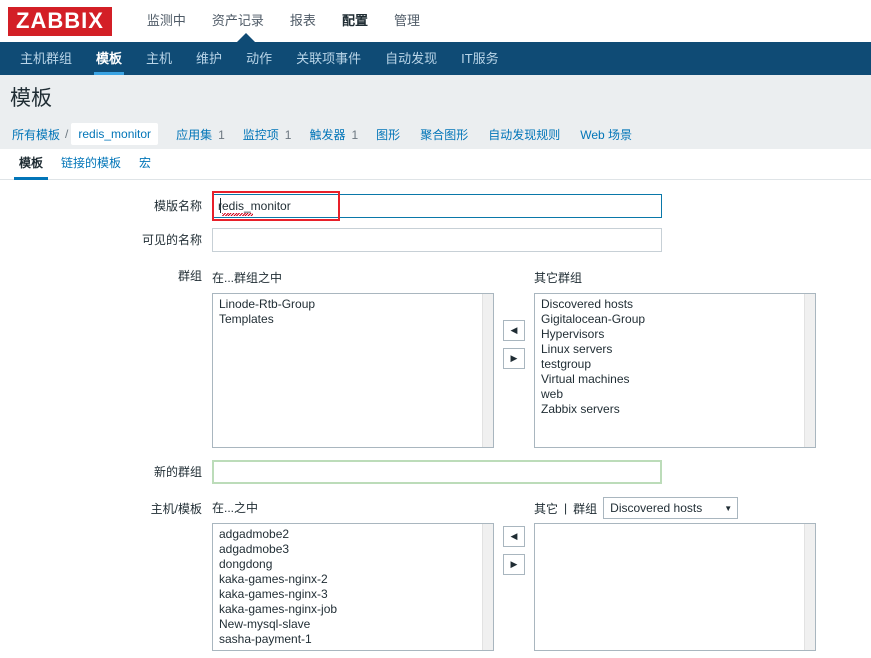 The width and height of the screenshot is (871, 658). I want to click on form-row-template-name: 模版名称, so click(435, 206).